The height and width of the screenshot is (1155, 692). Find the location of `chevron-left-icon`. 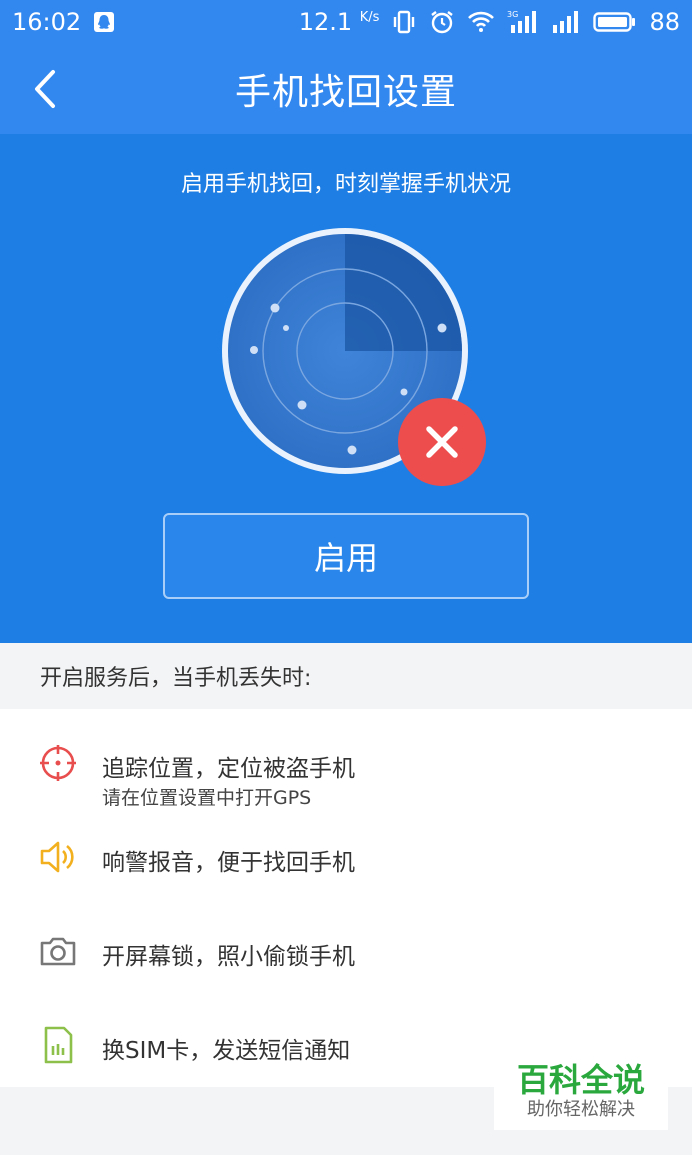

chevron-left-icon is located at coordinates (45, 89).